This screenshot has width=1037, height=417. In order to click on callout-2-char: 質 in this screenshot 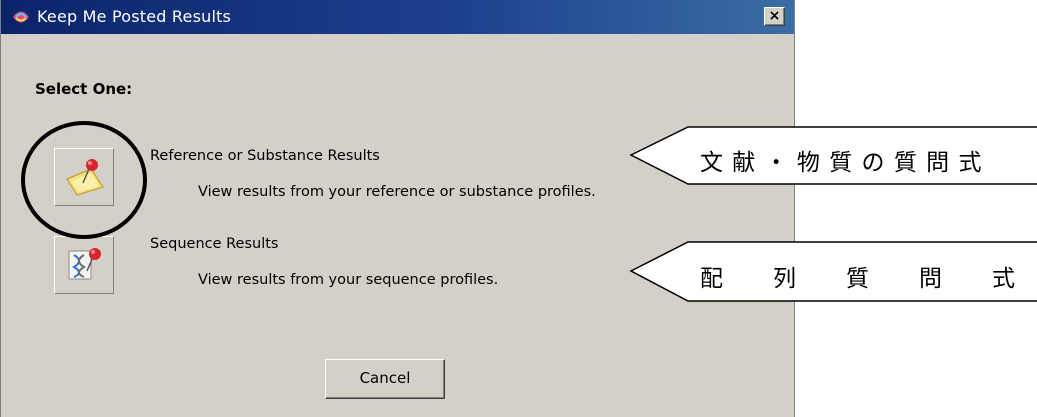, I will do `click(857, 279)`.